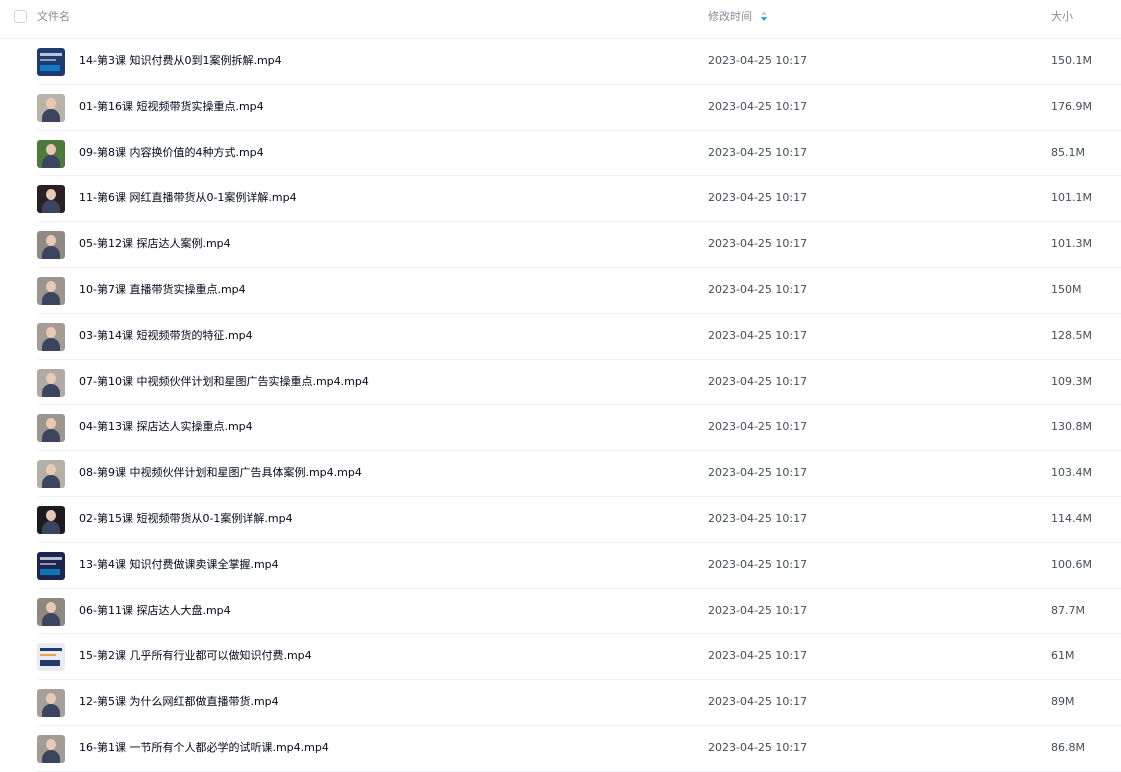  What do you see at coordinates (764, 17) in the screenshot?
I see `sort-desc-icon` at bounding box center [764, 17].